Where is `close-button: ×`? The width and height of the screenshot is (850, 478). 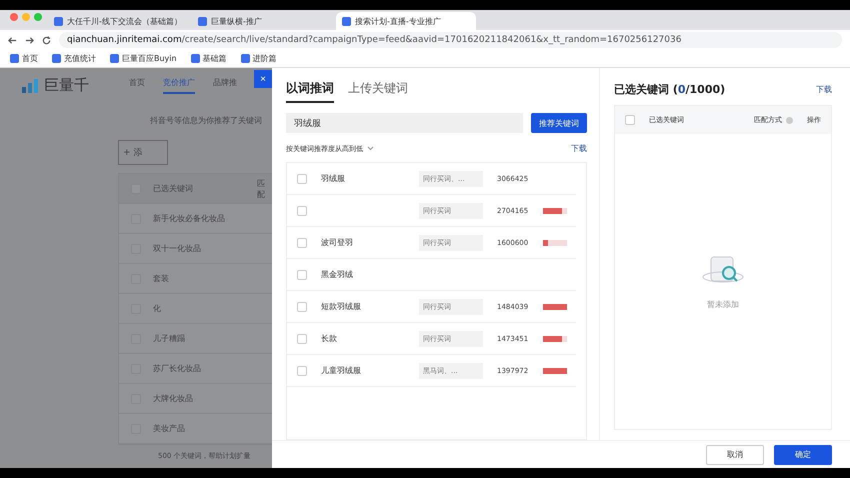
close-button: × is located at coordinates (263, 79).